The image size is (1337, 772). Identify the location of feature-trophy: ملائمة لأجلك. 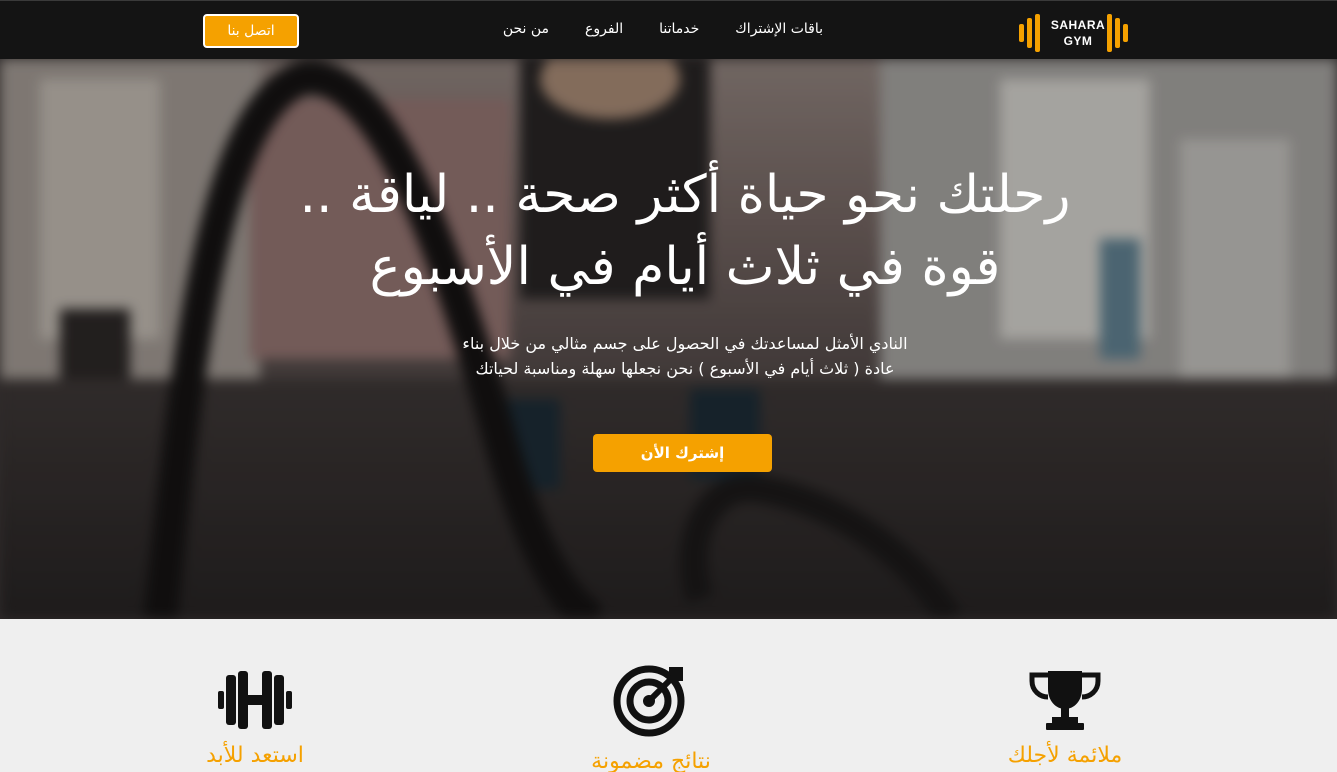
(1065, 718).